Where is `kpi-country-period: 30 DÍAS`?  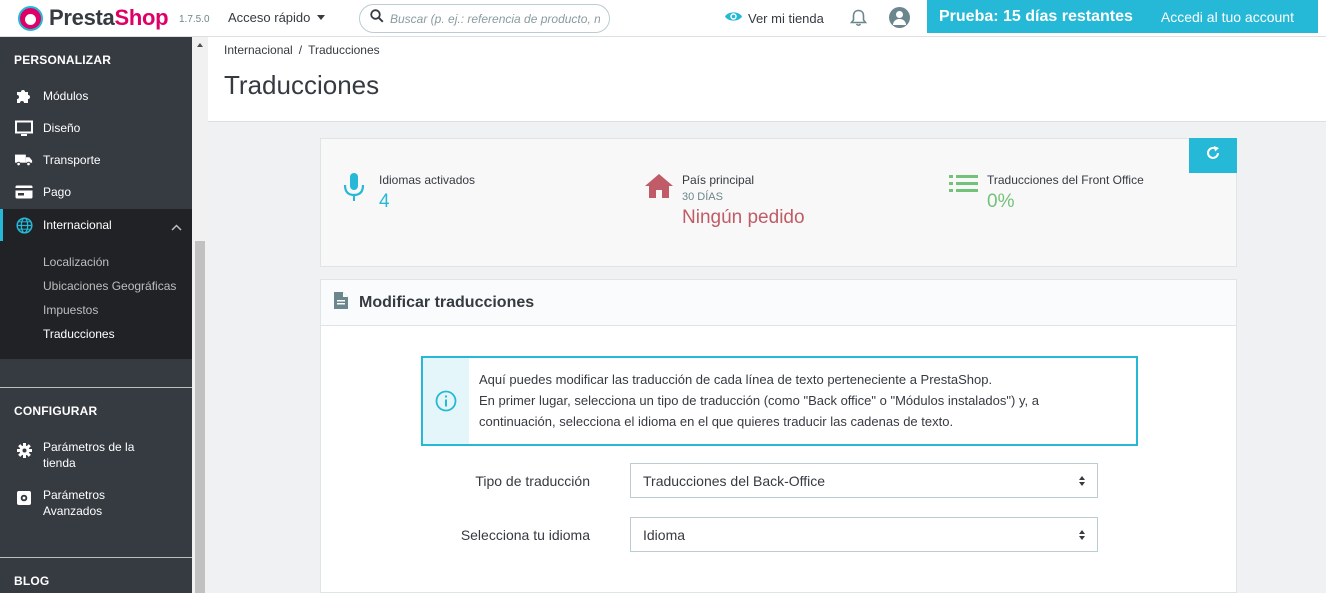 kpi-country-period: 30 DÍAS is located at coordinates (702, 197).